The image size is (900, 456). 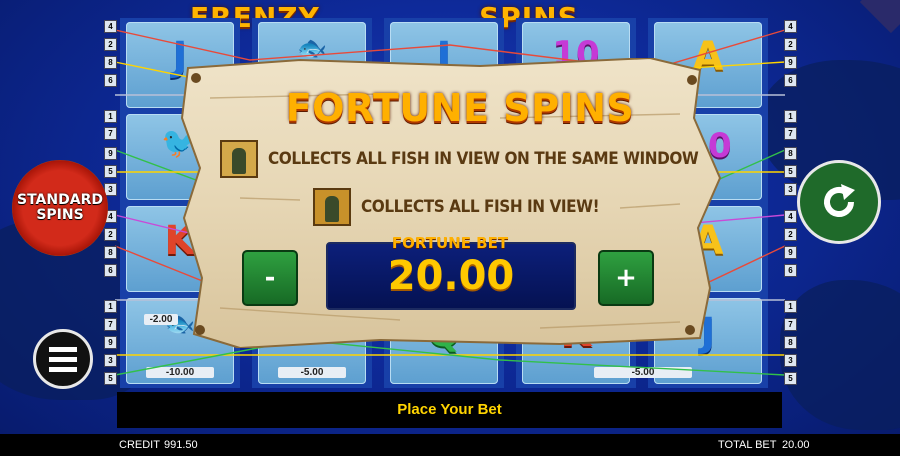 What do you see at coordinates (63, 349) in the screenshot?
I see `hamburger-icon` at bounding box center [63, 349].